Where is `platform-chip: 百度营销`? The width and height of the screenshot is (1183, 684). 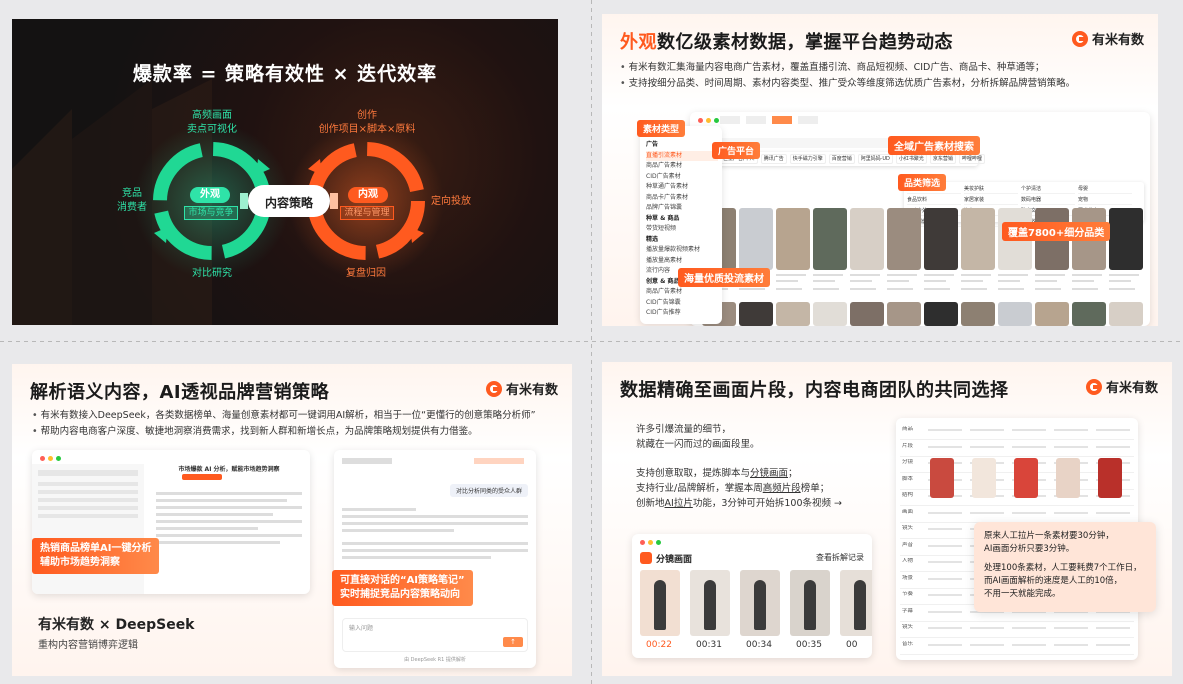 platform-chip: 百度营销 is located at coordinates (841, 159).